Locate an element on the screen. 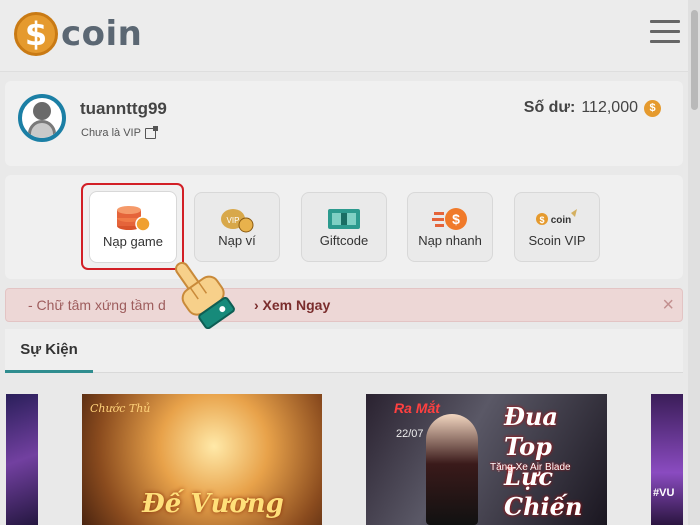 The height and width of the screenshot is (525, 700). event-banner-partial-right: #VU is located at coordinates (667, 459).